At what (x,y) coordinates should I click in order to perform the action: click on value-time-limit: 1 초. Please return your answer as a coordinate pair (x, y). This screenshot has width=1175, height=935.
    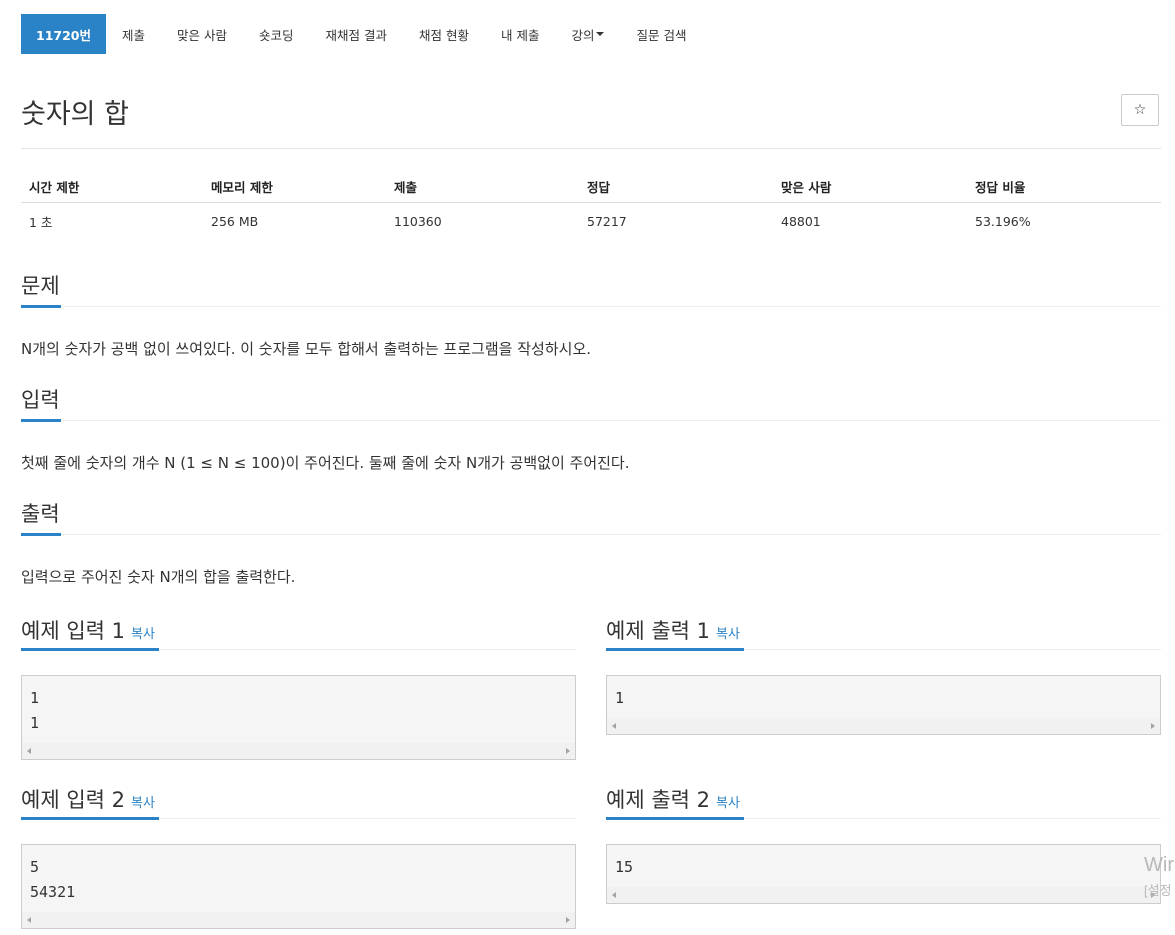
    Looking at the image, I should click on (41, 222).